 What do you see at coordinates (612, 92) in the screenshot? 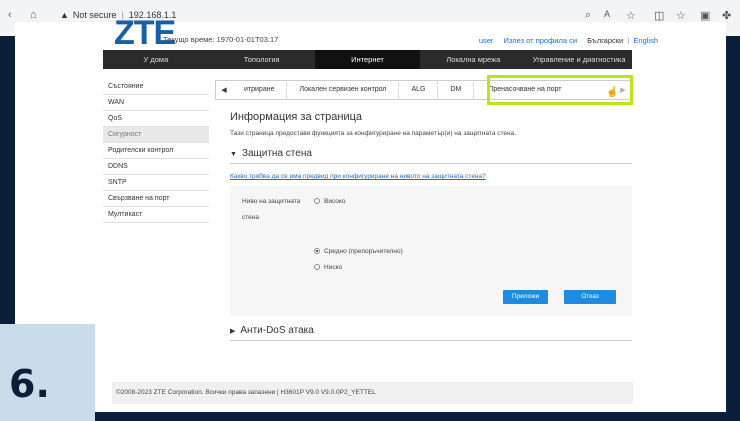
I see `hand-cursor-icon: ☝` at bounding box center [612, 92].